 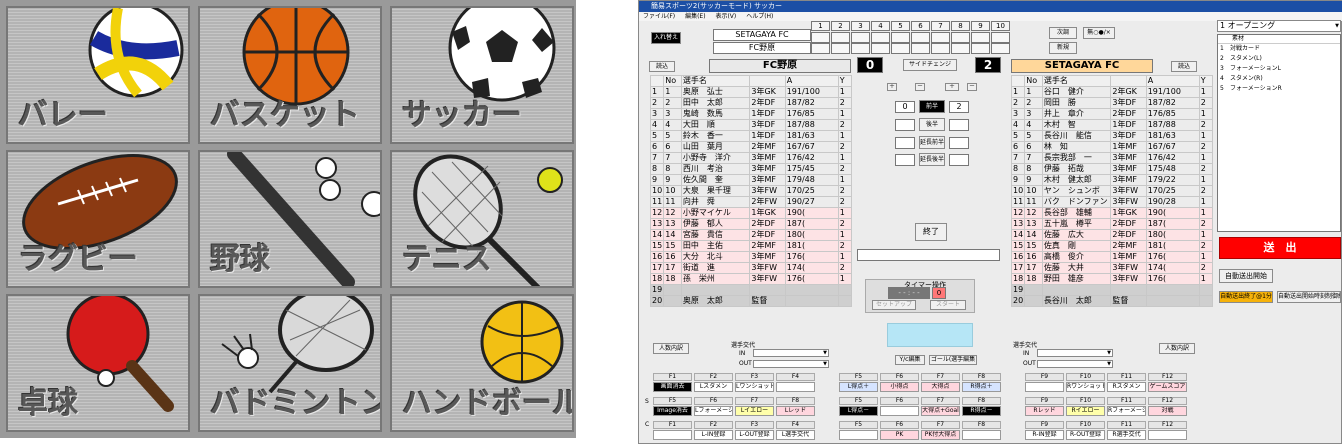 What do you see at coordinates (981, 387) in the screenshot?
I see `fkey-button: R得点＋` at bounding box center [981, 387].